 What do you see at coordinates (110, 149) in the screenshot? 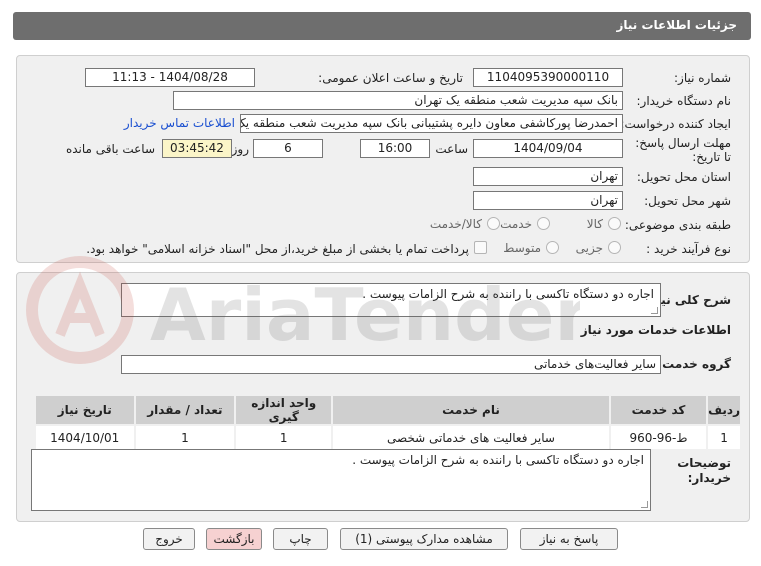
I see `remaining-label: ساعت باقی مانده` at bounding box center [110, 149].